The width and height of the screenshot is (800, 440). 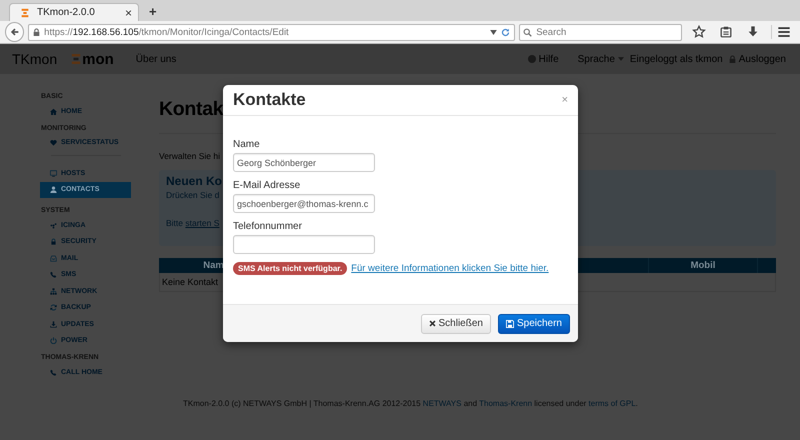 What do you see at coordinates (98, 59) in the screenshot?
I see `logo-text: mon` at bounding box center [98, 59].